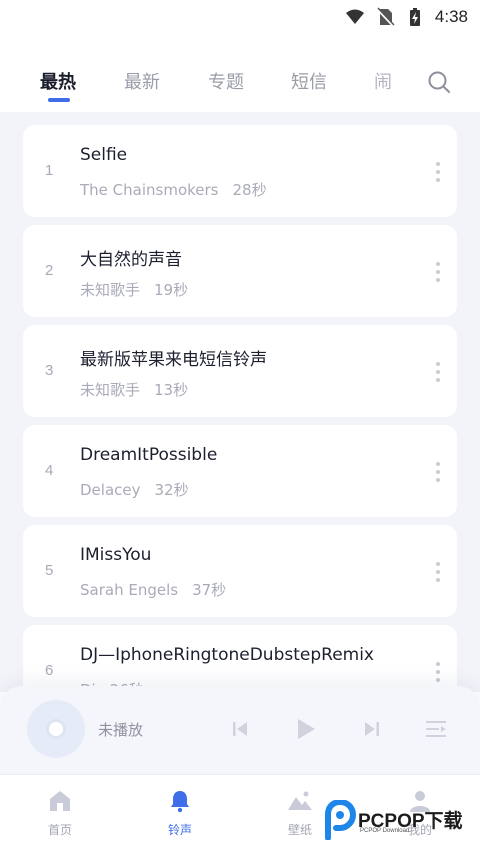 Image resolution: width=480 pixels, height=853 pixels. Describe the element at coordinates (439, 82) in the screenshot. I see `search-icon` at that location.